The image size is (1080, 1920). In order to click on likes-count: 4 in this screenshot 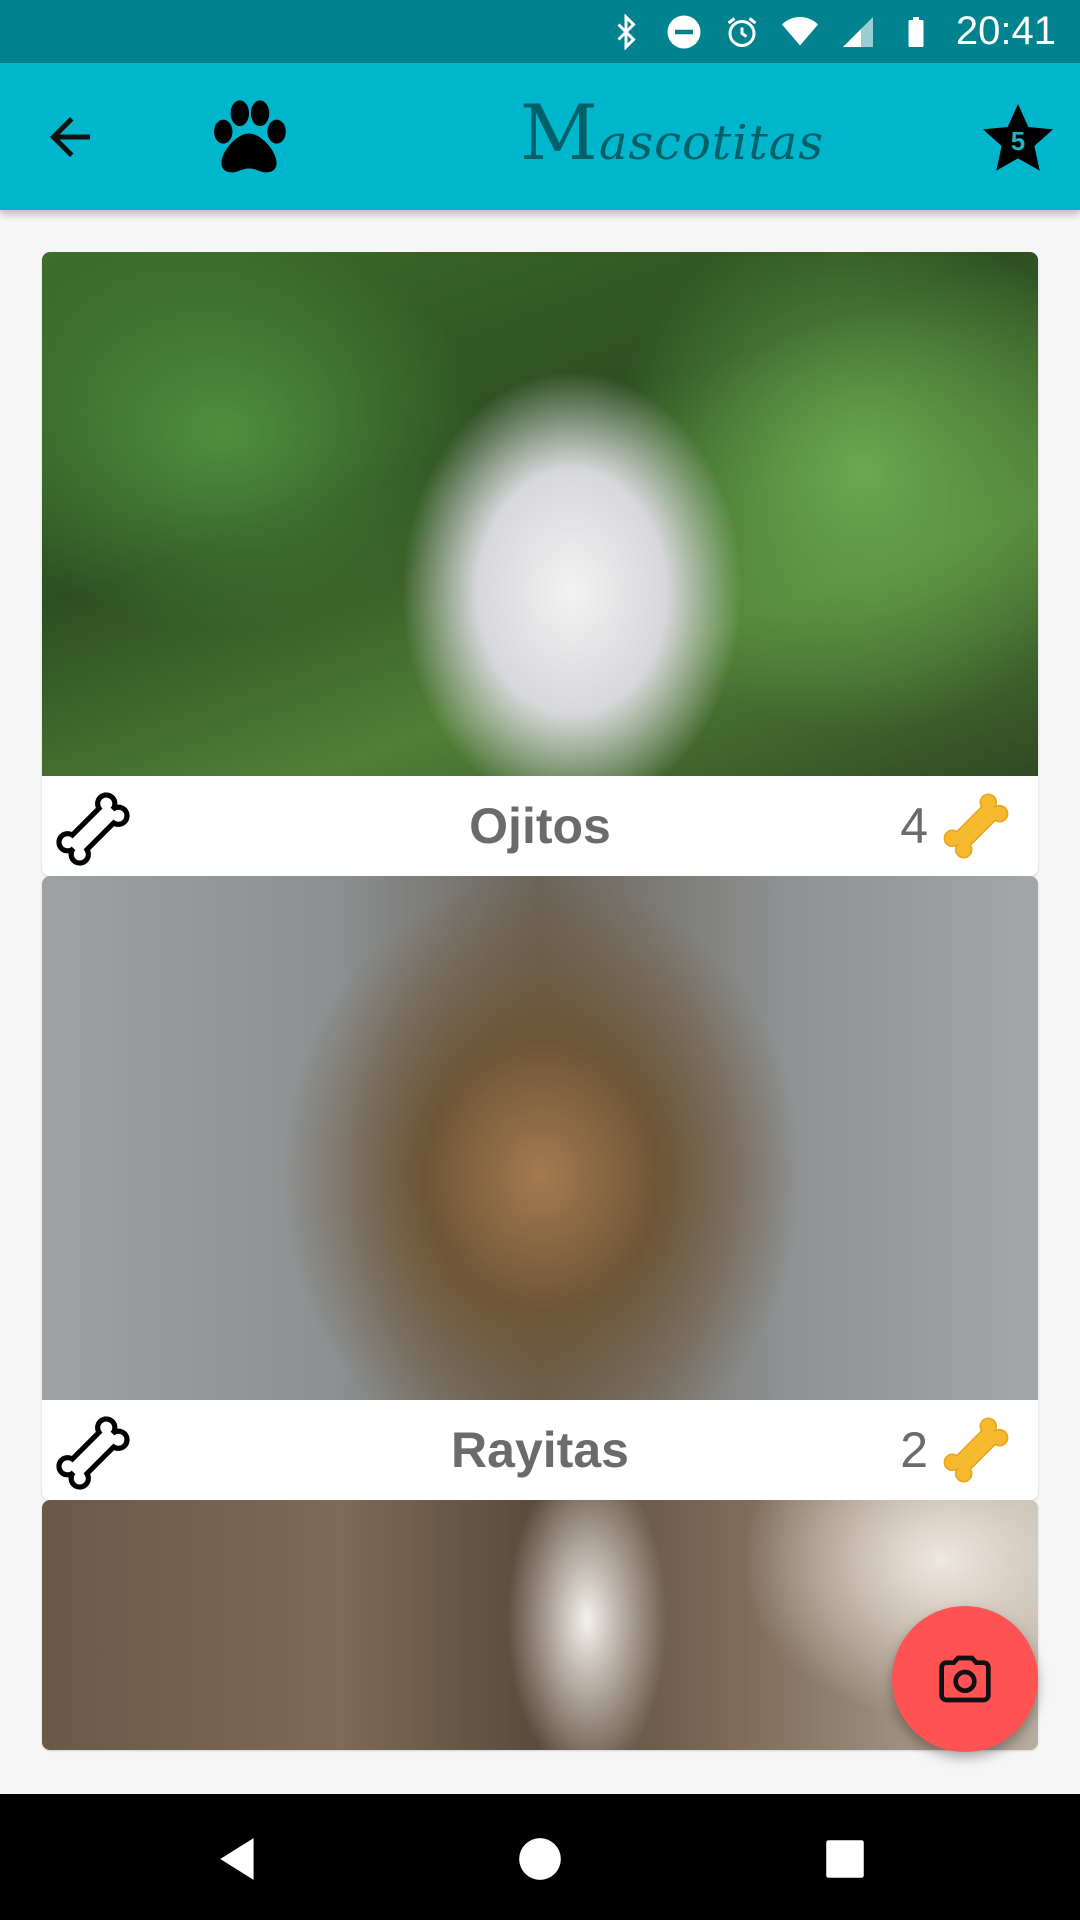, I will do `click(914, 826)`.